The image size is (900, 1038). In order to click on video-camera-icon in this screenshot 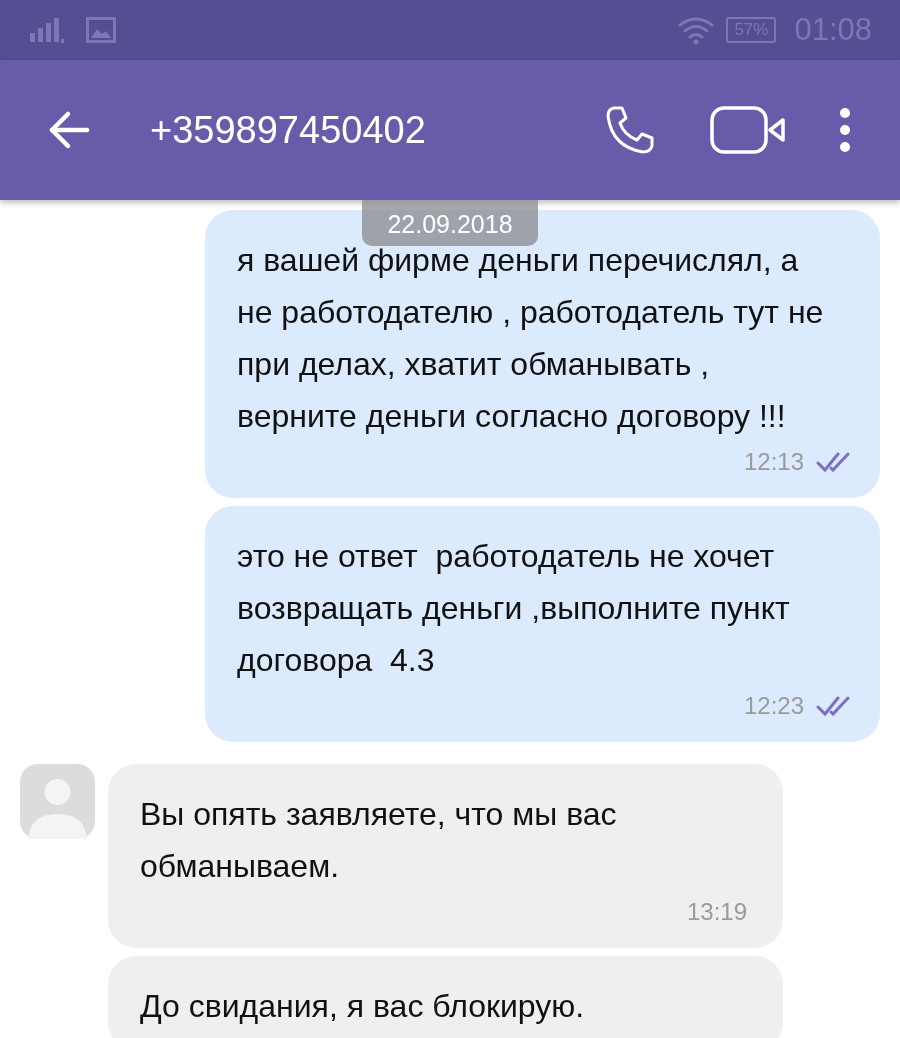, I will do `click(748, 130)`.